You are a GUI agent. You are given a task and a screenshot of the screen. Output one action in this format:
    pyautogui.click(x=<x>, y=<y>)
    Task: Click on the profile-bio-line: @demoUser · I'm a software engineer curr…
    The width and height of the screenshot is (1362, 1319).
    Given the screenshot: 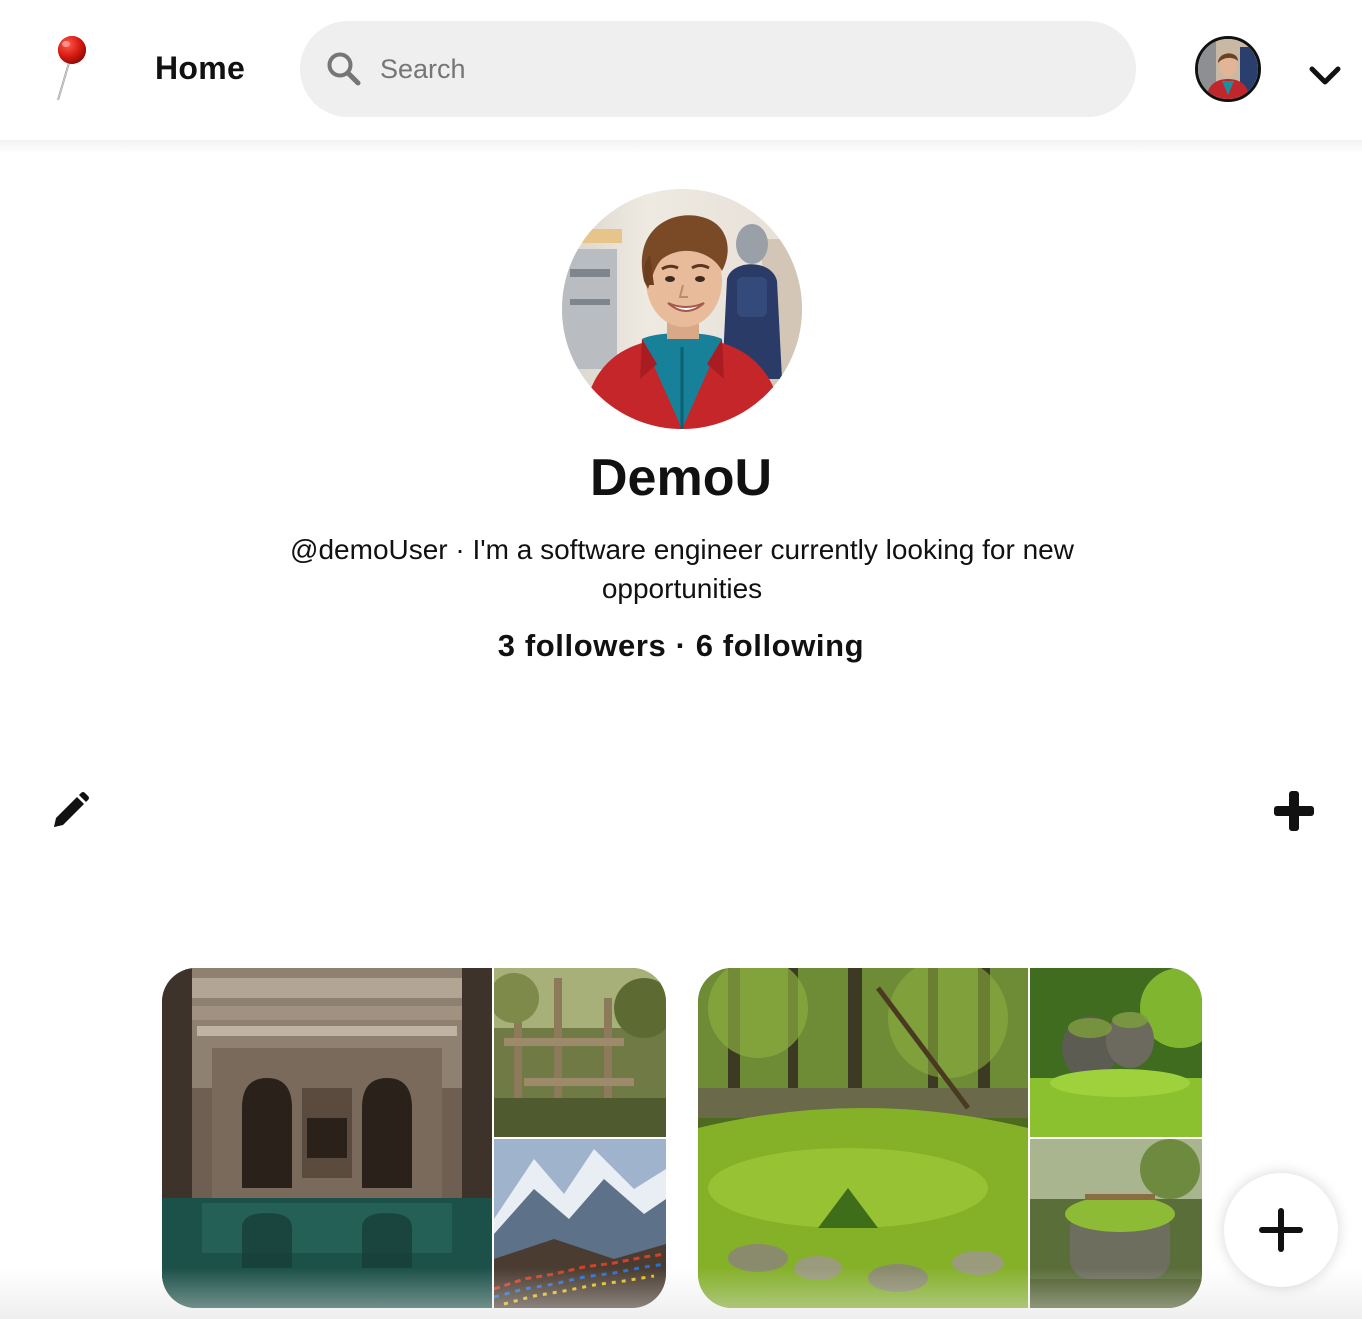 What is the action you would take?
    pyautogui.click(x=682, y=569)
    